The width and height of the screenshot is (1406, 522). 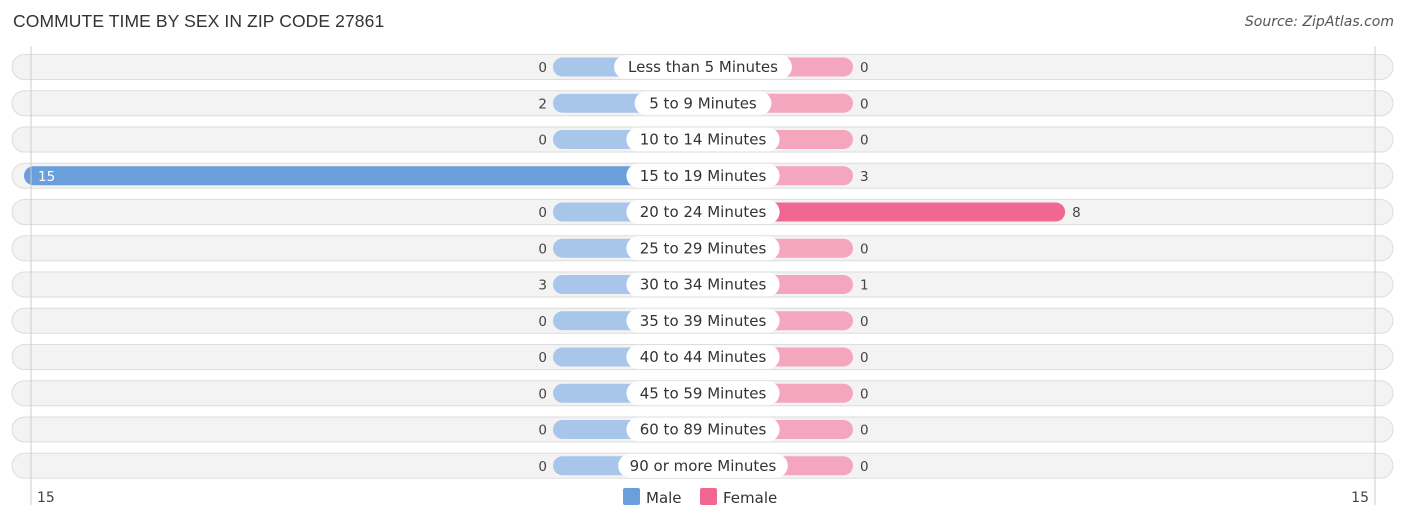 I want to click on chart-row: Less than 5 Minutes 0 0, so click(x=702, y=67).